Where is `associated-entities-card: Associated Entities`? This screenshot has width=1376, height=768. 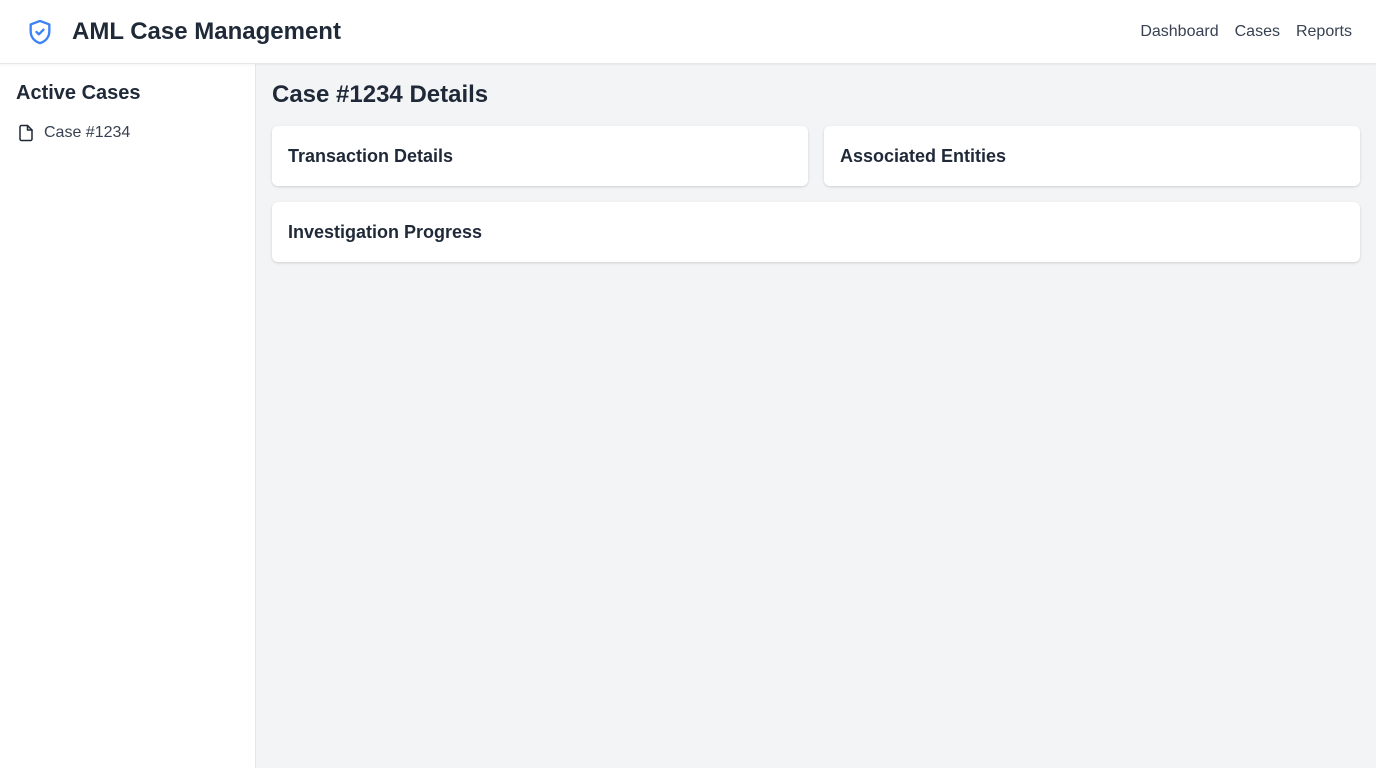 associated-entities-card: Associated Entities is located at coordinates (1092, 156).